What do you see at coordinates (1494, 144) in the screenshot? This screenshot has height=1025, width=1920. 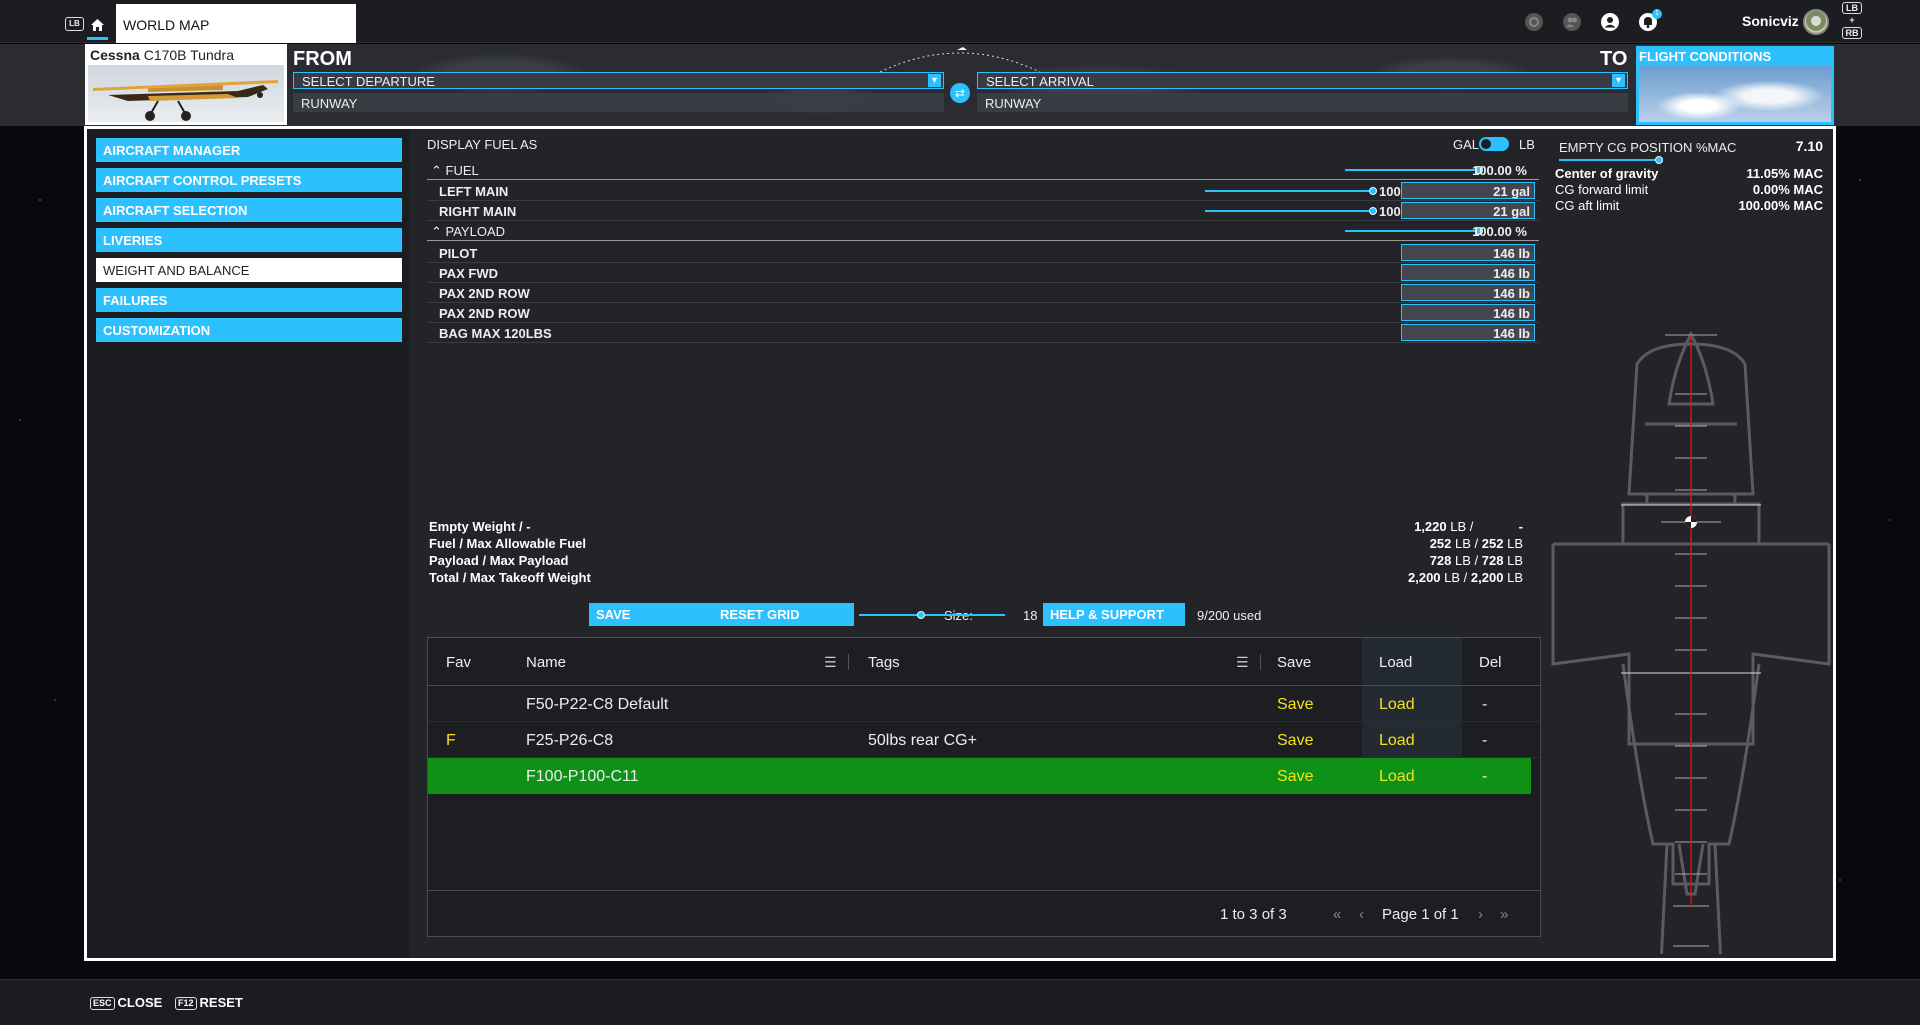 I see `fuel-unit-toggle` at bounding box center [1494, 144].